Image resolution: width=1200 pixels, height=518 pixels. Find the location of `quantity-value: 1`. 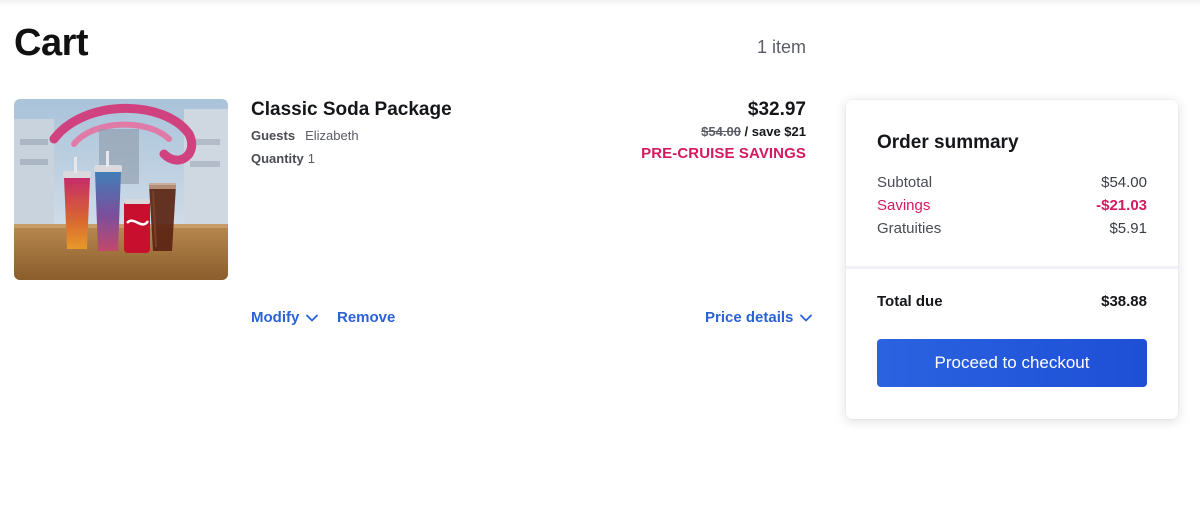

quantity-value: 1 is located at coordinates (311, 158).